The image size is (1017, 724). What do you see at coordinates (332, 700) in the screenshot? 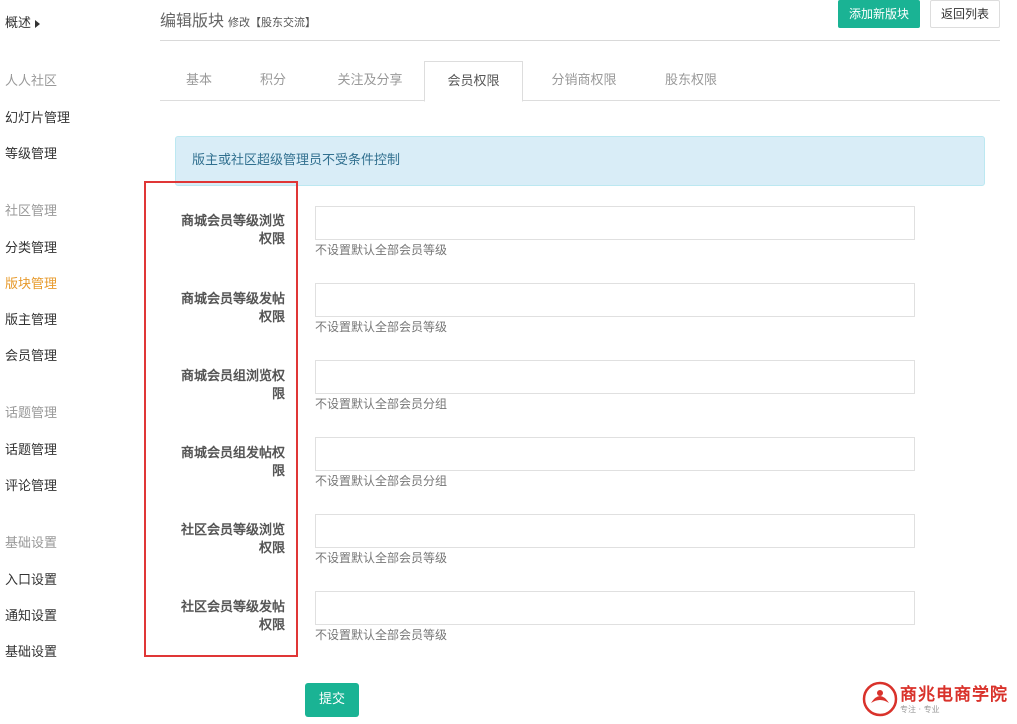
I see `submit-button: 提交` at bounding box center [332, 700].